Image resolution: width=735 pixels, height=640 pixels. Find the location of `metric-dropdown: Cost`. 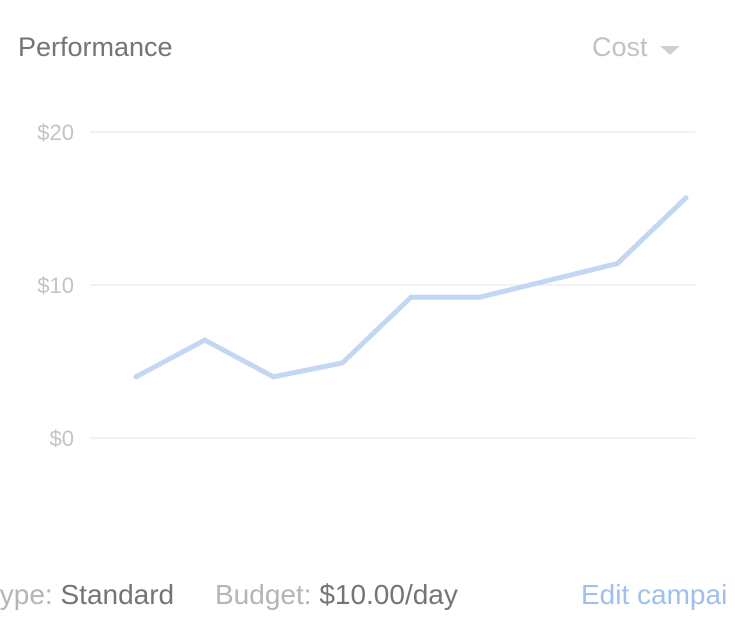

metric-dropdown: Cost is located at coordinates (636, 47).